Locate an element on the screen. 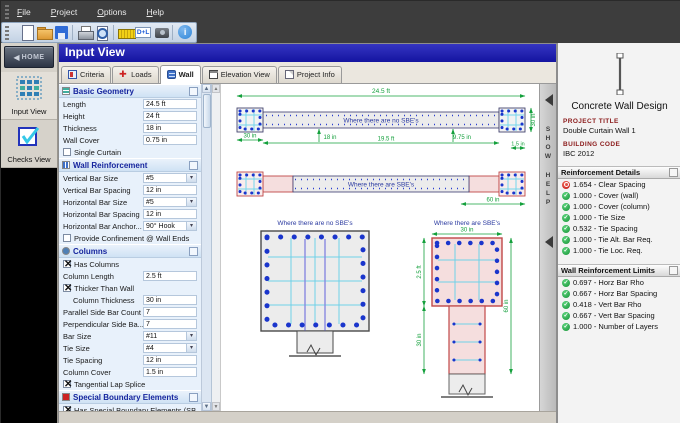  loads-icon is located at coordinates (123, 74).